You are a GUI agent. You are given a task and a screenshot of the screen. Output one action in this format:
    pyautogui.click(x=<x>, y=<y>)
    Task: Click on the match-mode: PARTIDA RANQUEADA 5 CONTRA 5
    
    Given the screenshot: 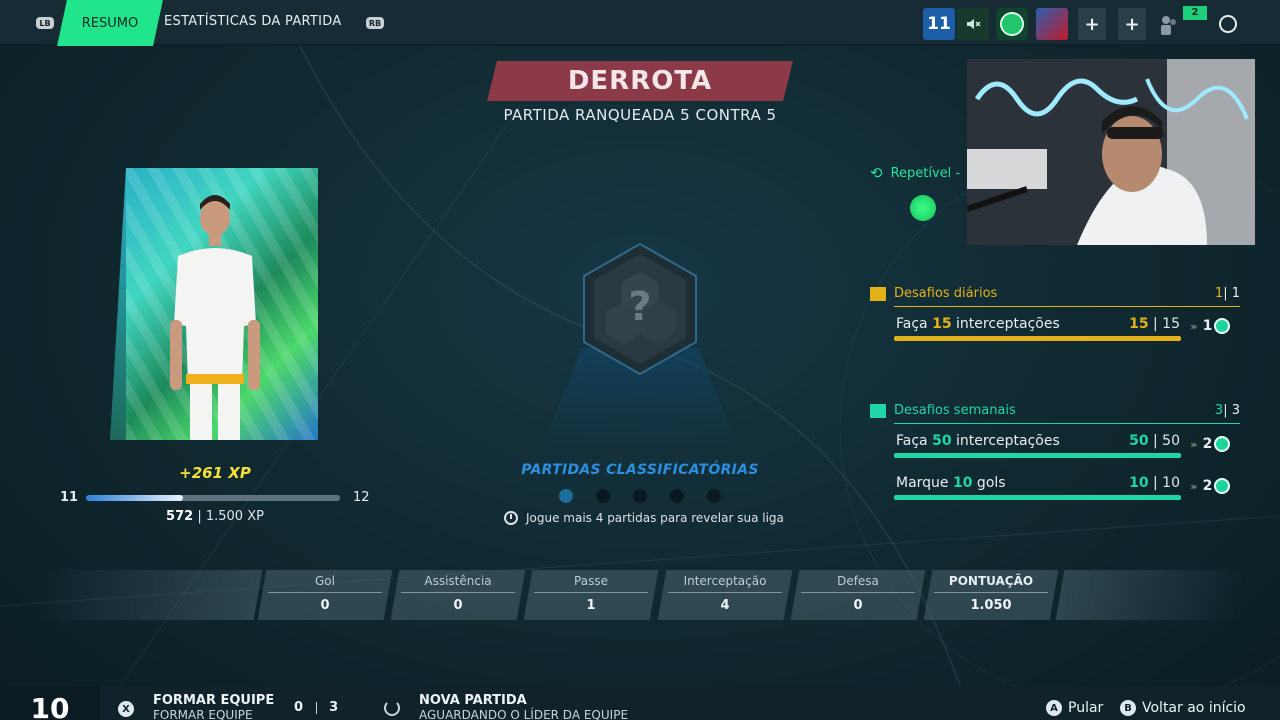 What is the action you would take?
    pyautogui.click(x=640, y=115)
    